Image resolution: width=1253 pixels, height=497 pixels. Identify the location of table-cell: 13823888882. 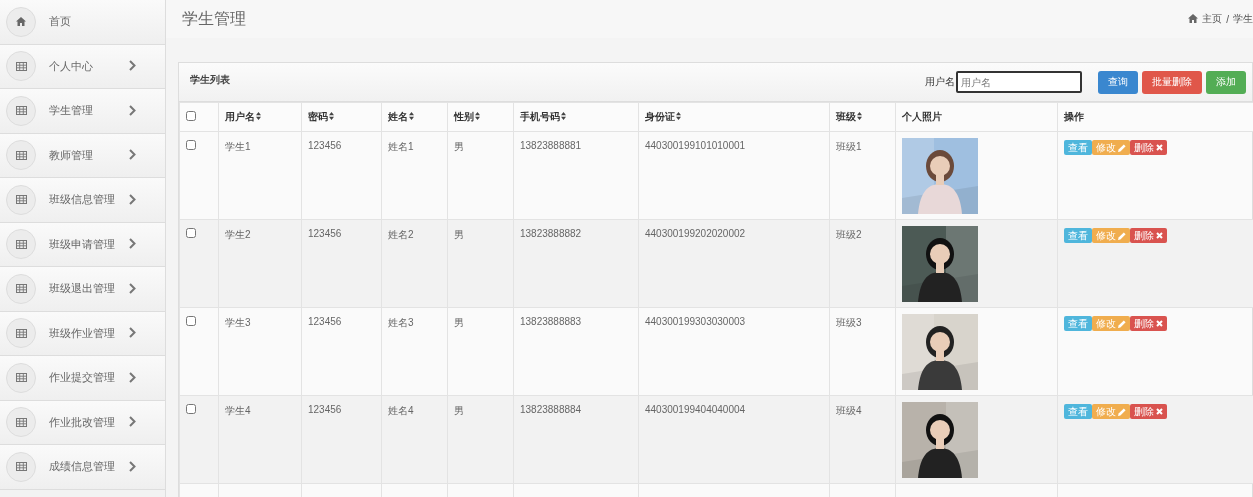
(576, 263).